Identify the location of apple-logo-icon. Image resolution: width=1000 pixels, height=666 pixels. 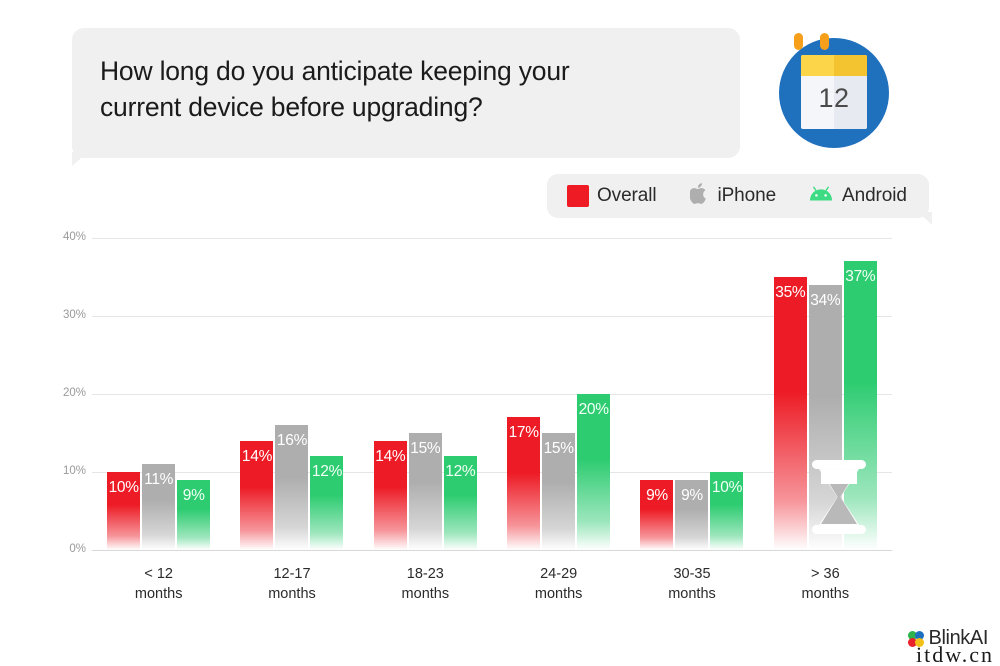
(699, 196).